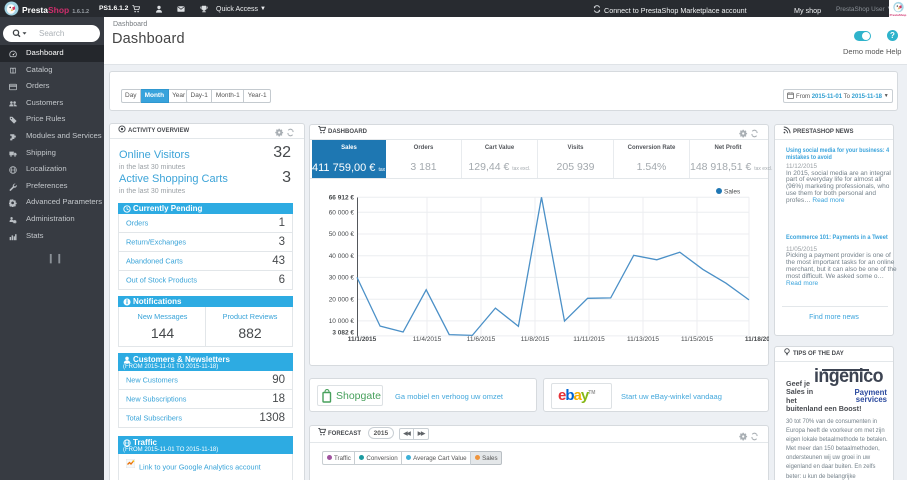 The width and height of the screenshot is (907, 480). I want to click on svg-text: 60 000 €, so click(342, 213).